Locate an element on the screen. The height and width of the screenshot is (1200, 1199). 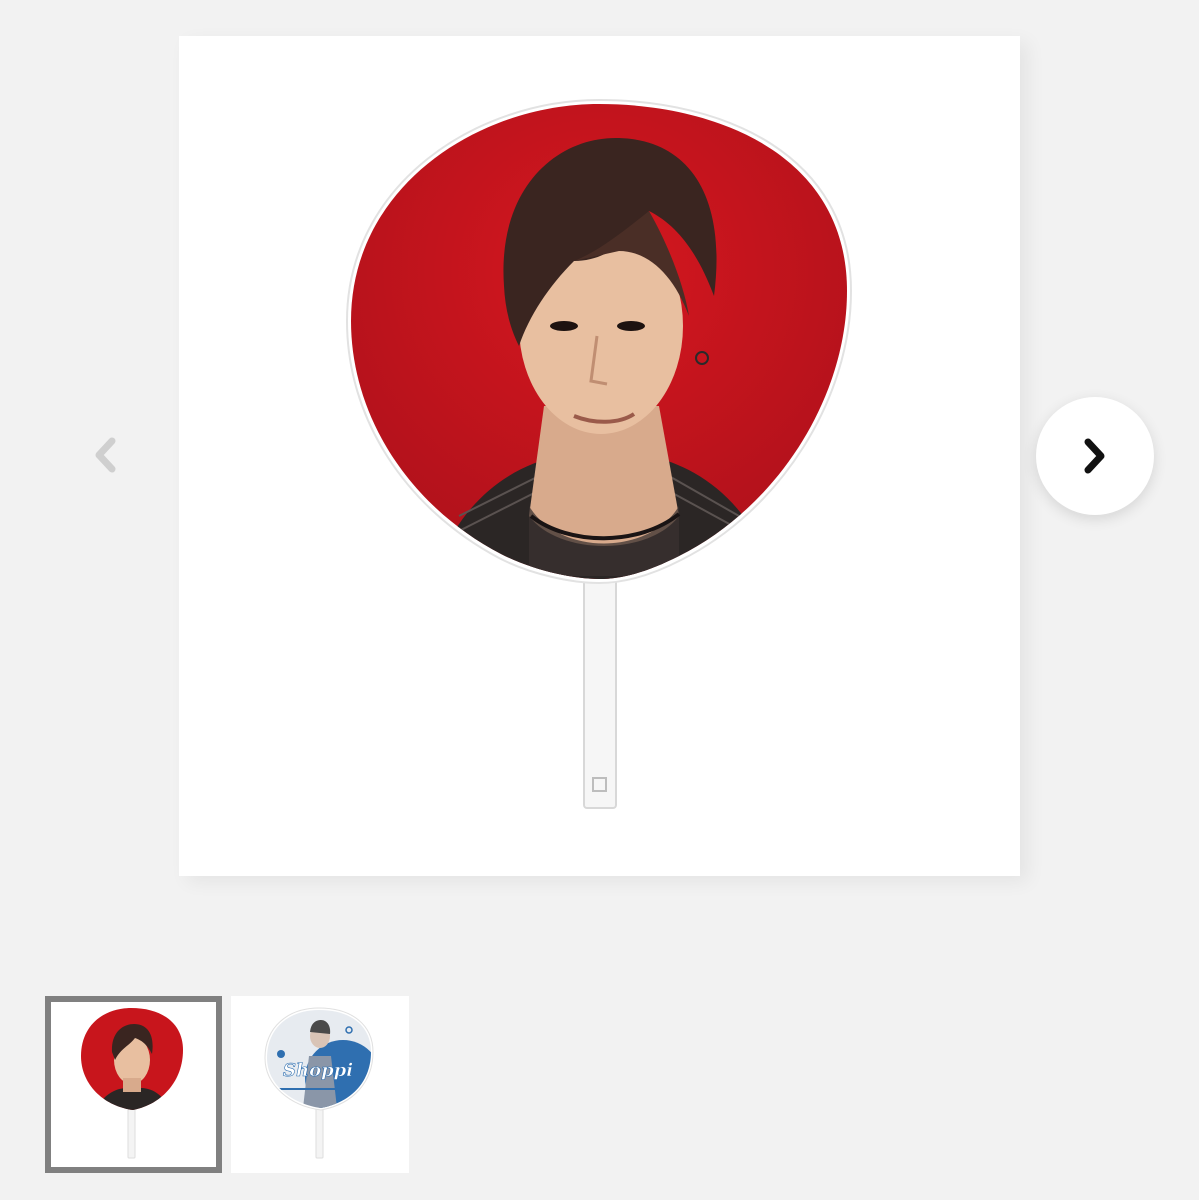
chevron-right-icon is located at coordinates (1094, 456).